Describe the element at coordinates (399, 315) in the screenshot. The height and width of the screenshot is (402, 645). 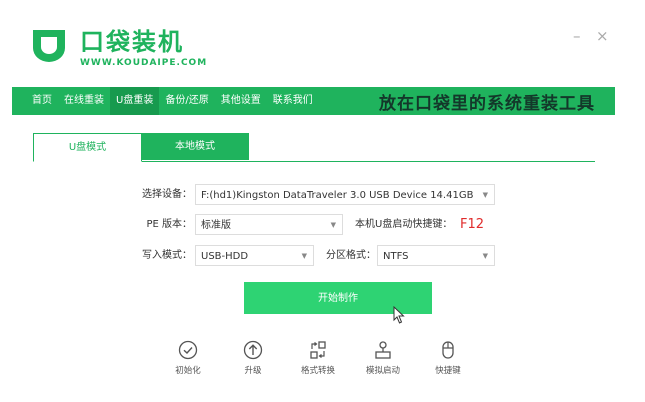
I see `mouse-pointer-icon` at that location.